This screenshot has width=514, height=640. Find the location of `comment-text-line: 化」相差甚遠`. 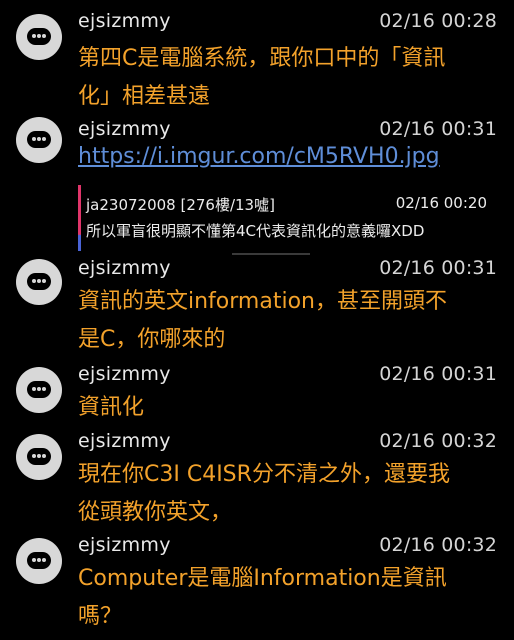

comment-text-line: 化」相差甚遠 is located at coordinates (144, 96).